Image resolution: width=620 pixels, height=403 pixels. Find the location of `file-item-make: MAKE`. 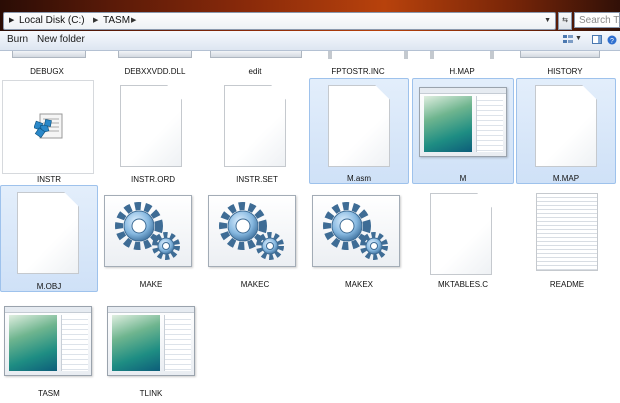

file-item-make: MAKE is located at coordinates (151, 244).